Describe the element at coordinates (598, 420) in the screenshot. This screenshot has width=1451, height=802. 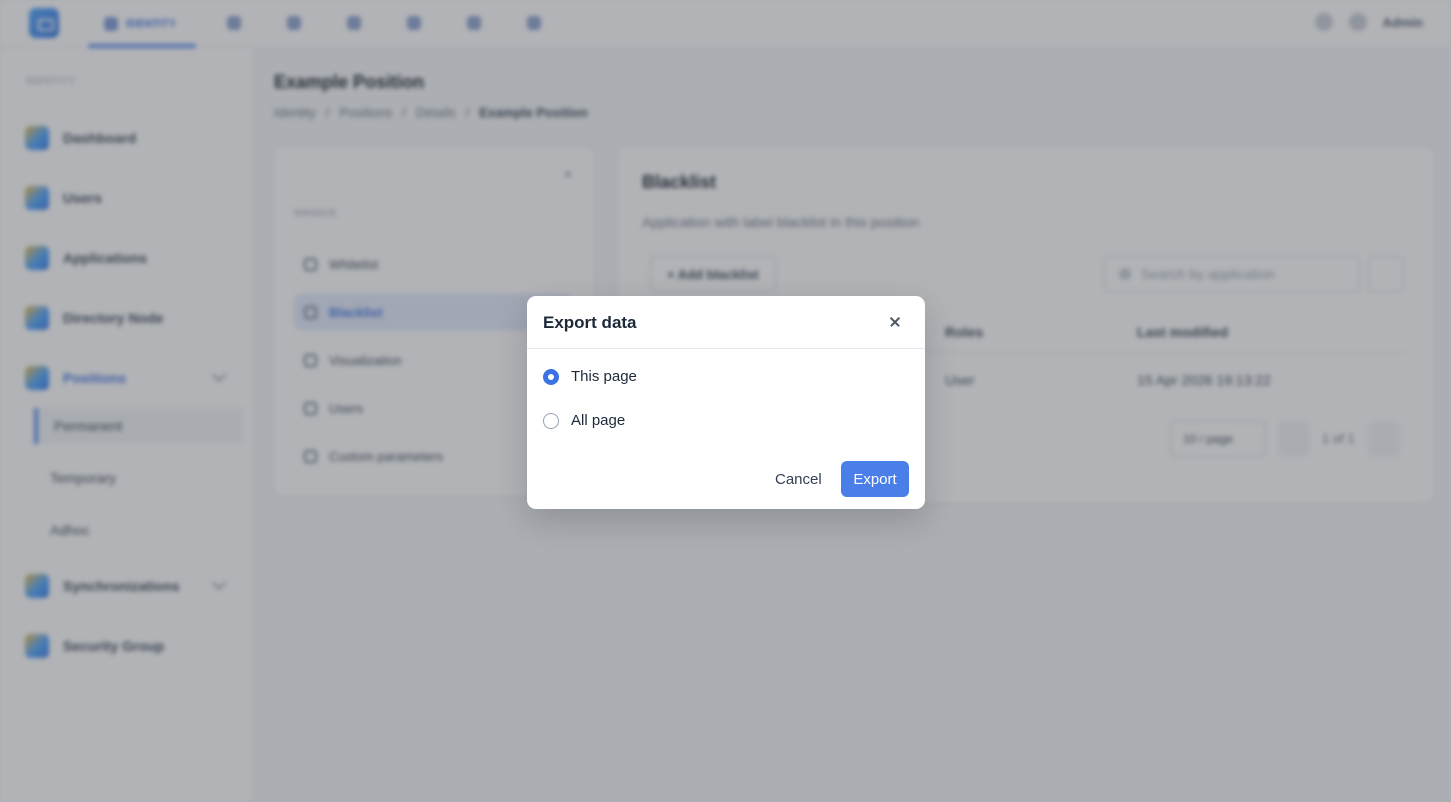
I see `option-all-page-label: All page` at that location.